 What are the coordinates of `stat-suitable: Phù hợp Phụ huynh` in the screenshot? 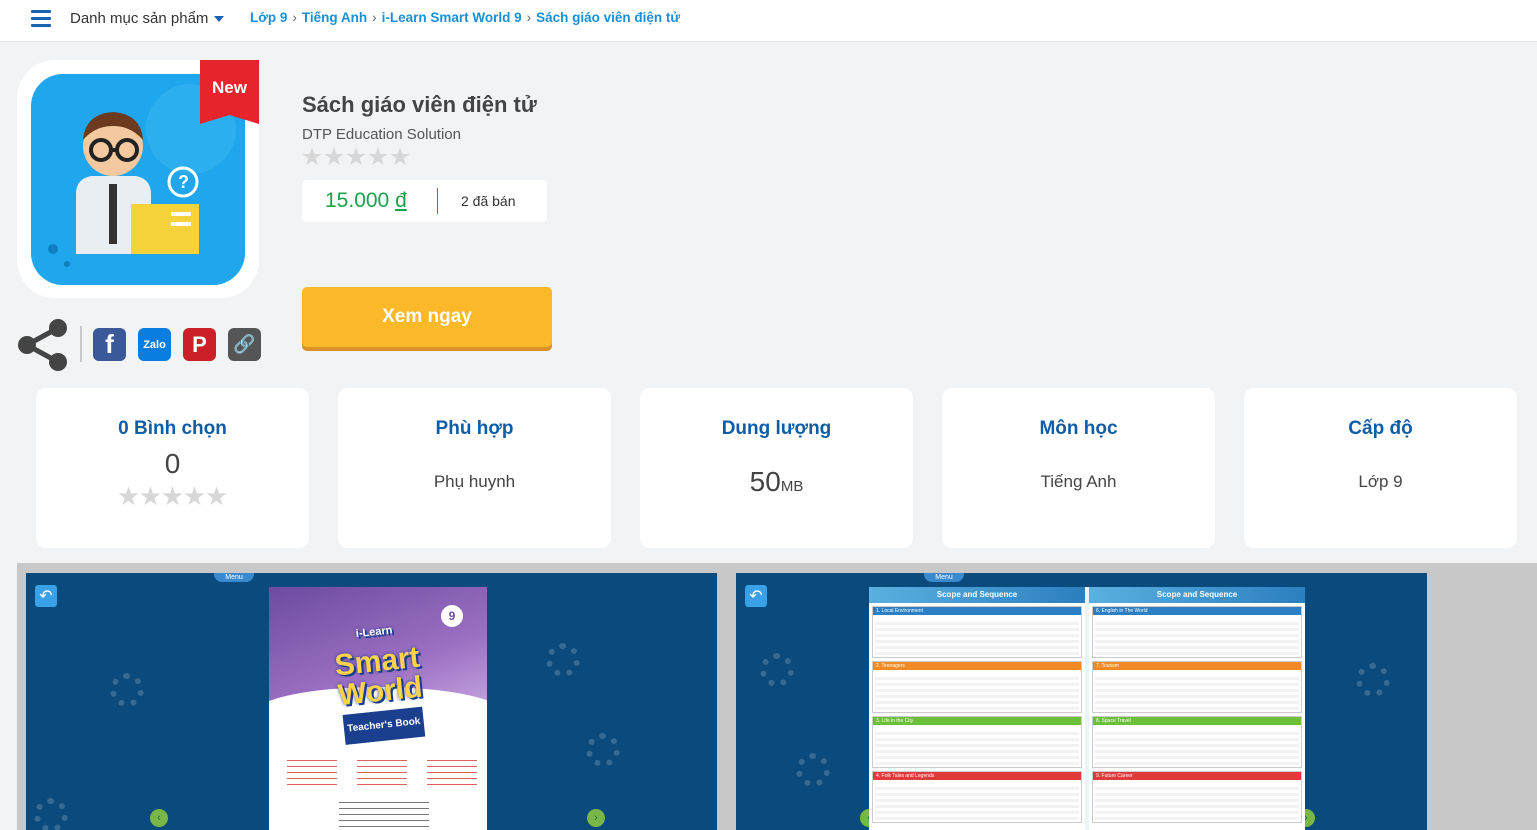 It's located at (474, 468).